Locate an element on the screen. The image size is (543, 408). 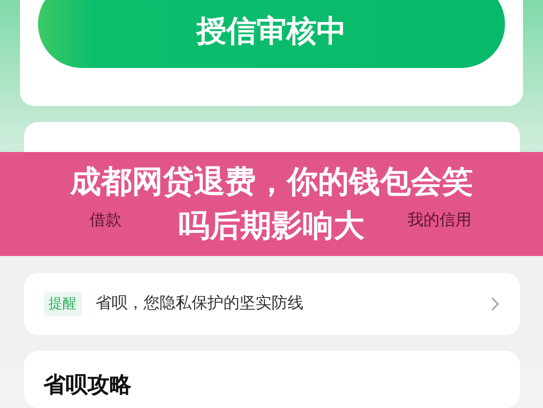
guide-title: 省呗攻略 is located at coordinates (88, 385).